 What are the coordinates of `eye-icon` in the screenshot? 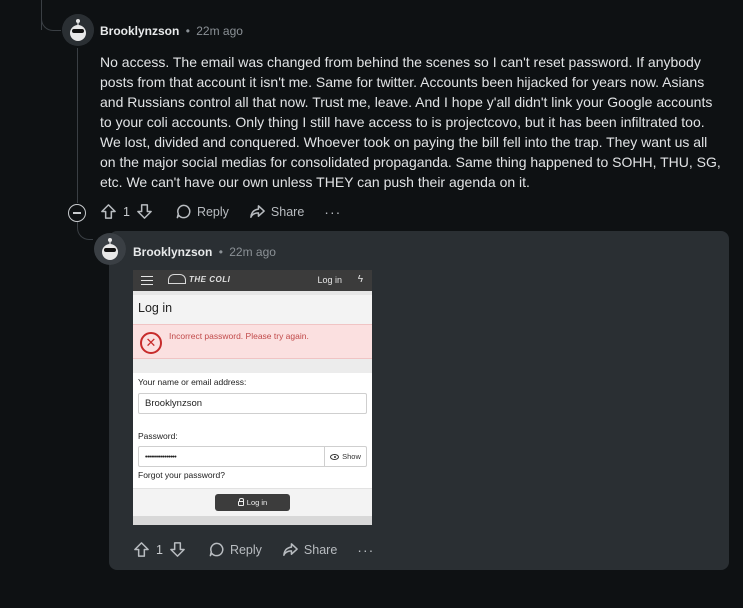 It's located at (335, 456).